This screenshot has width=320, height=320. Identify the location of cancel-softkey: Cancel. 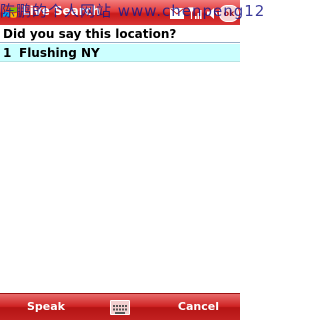
(198, 307).